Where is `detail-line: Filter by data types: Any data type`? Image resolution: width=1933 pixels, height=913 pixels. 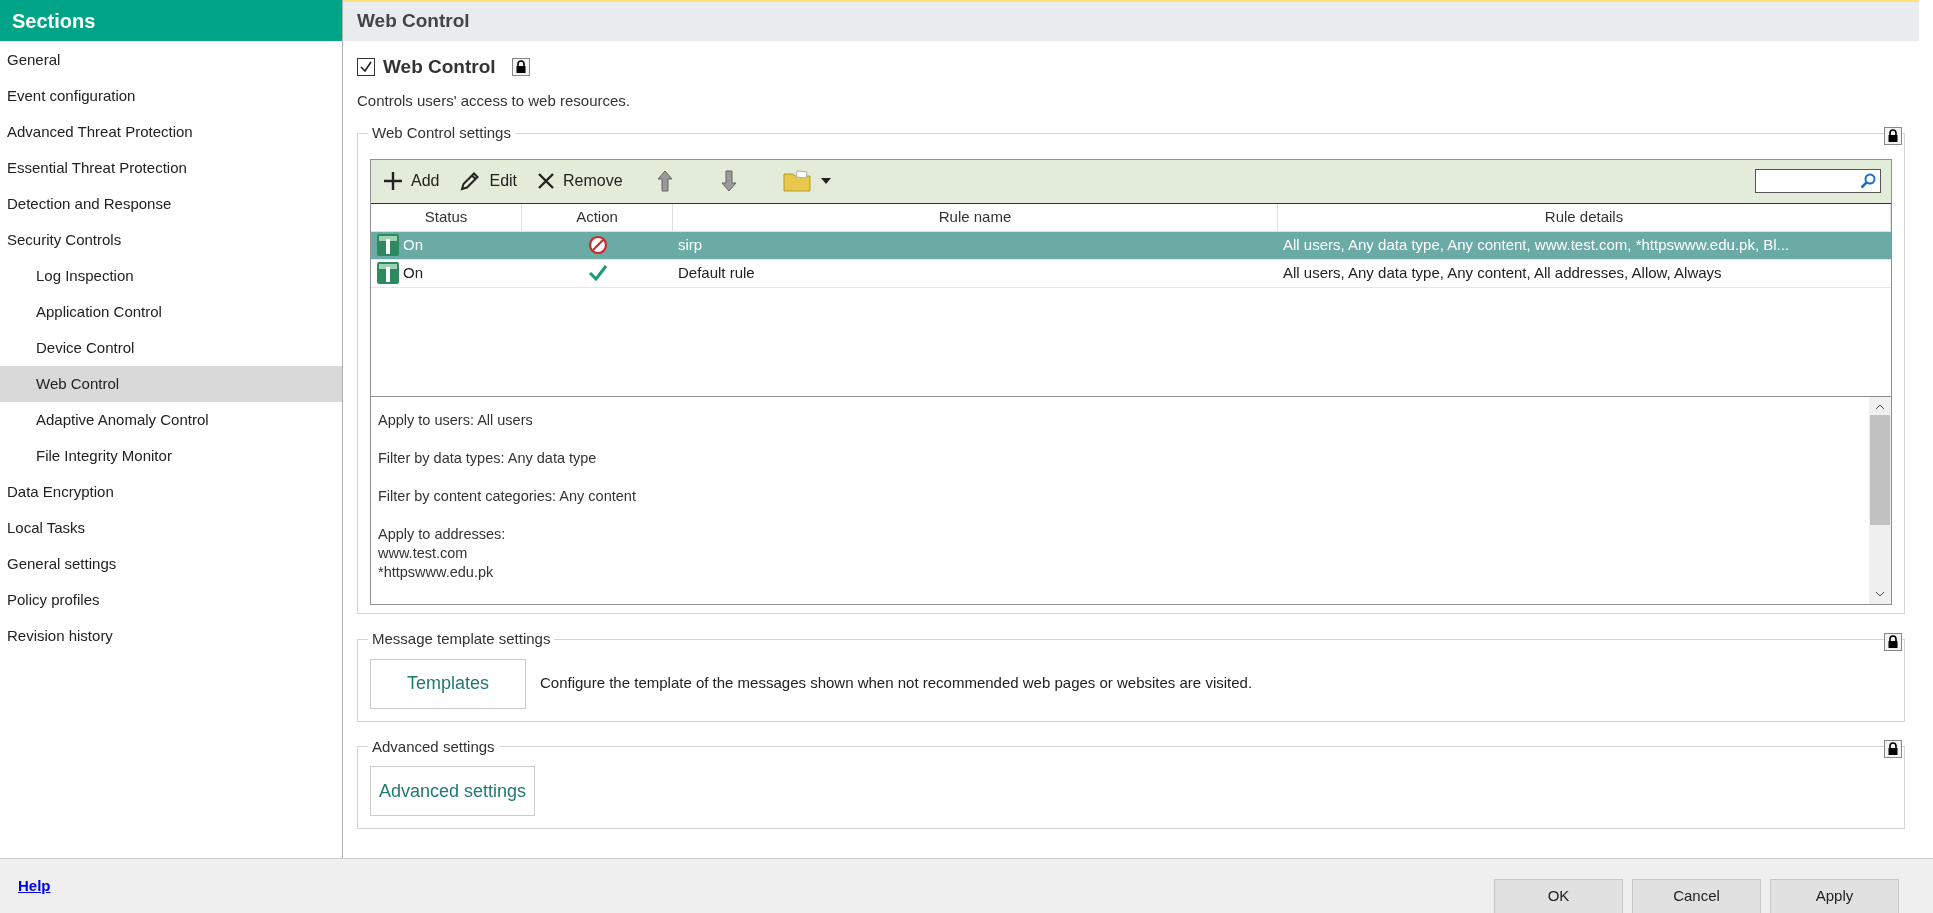
detail-line: Filter by data types: Any data type is located at coordinates (488, 458).